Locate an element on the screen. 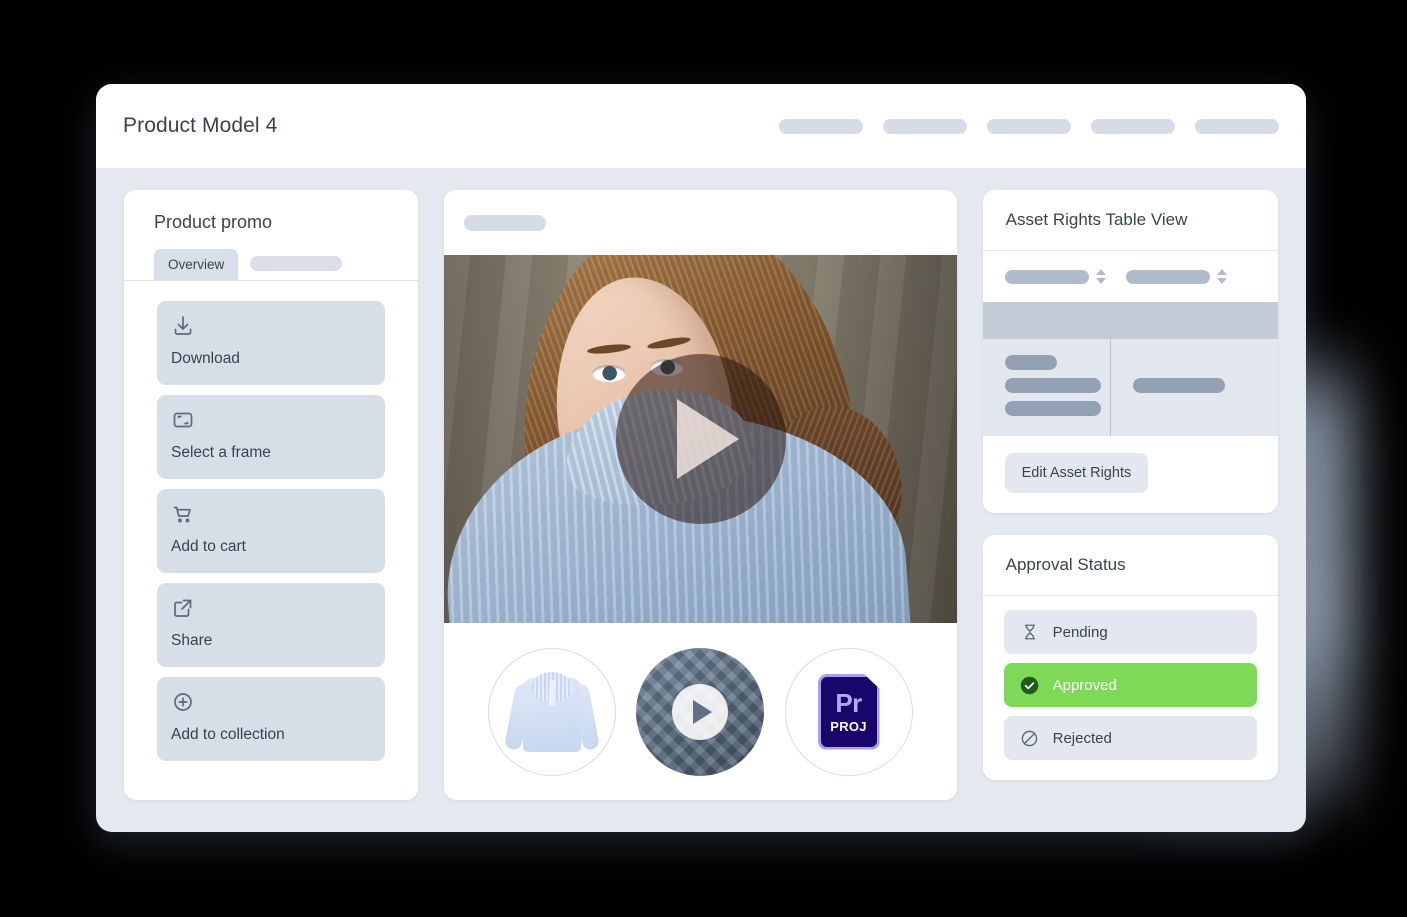 This screenshot has height=917, width=1407. column-1-placeholder is located at coordinates (1046, 276).